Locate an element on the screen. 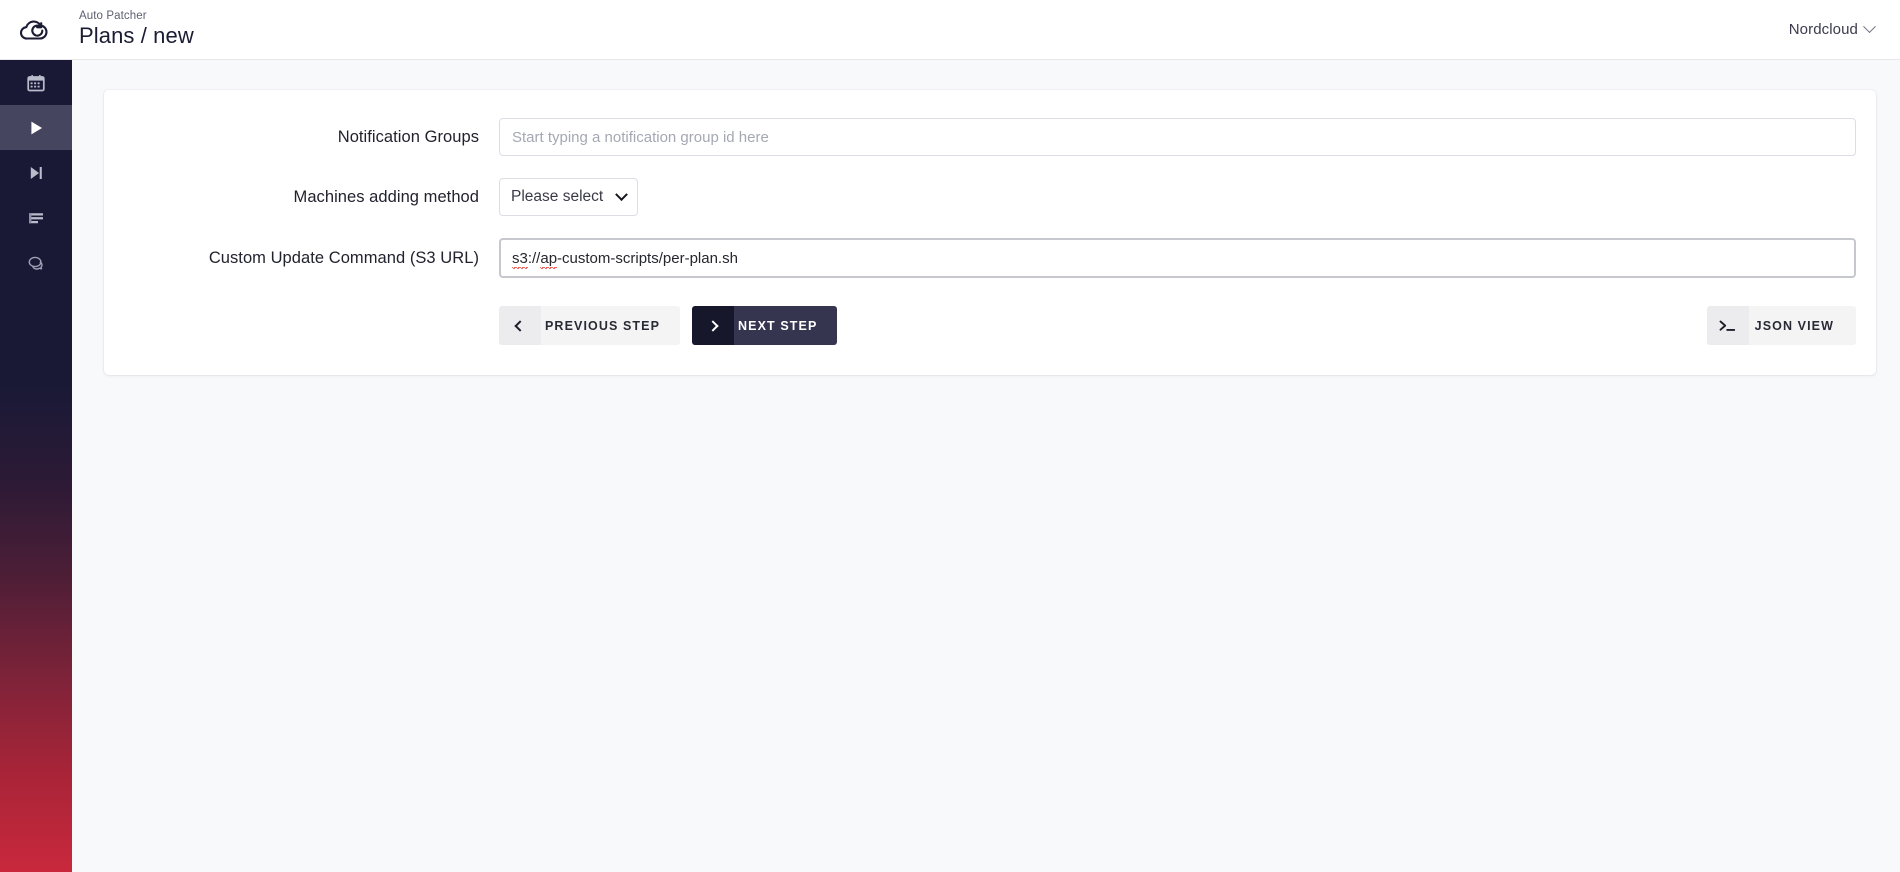 The width and height of the screenshot is (1900, 872). spellcheck-word: ap is located at coordinates (549, 259).